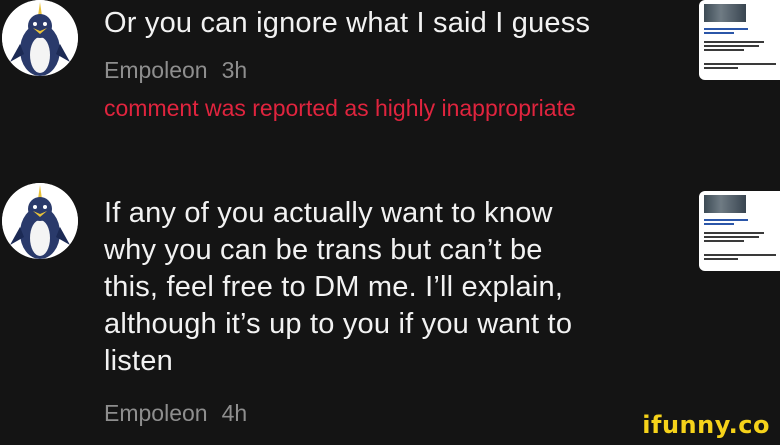 The width and height of the screenshot is (780, 445). Describe the element at coordinates (323, 250) in the screenshot. I see `comment-text-line: why you can be trans but can’t be` at that location.